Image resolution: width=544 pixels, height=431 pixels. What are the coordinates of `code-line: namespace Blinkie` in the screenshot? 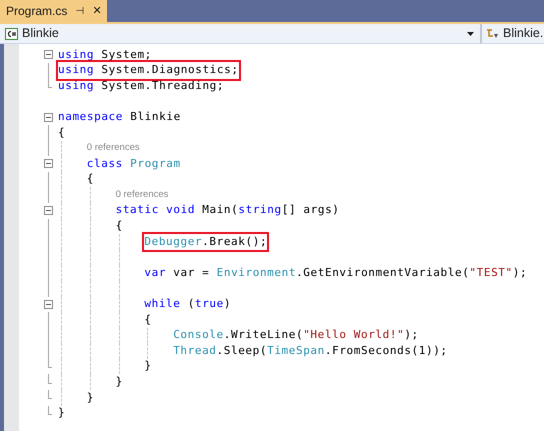 It's located at (119, 116).